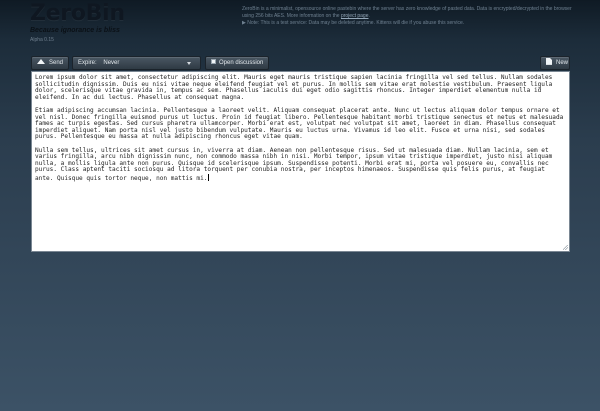  What do you see at coordinates (562, 63) in the screenshot?
I see `new-label: New` at bounding box center [562, 63].